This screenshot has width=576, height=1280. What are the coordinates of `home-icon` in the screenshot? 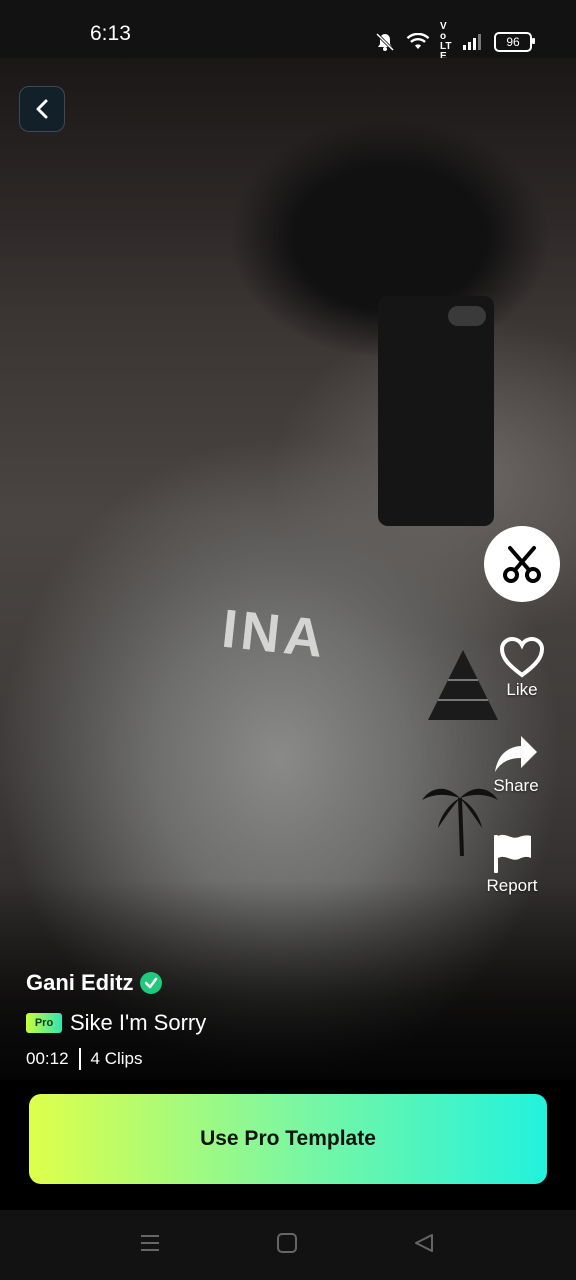 It's located at (287, 1245).